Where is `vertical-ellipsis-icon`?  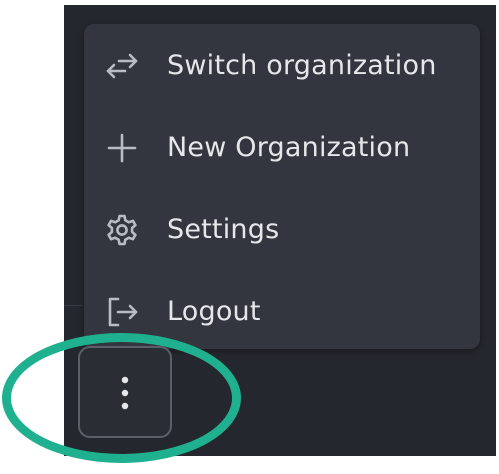 vertical-ellipsis-icon is located at coordinates (125, 393).